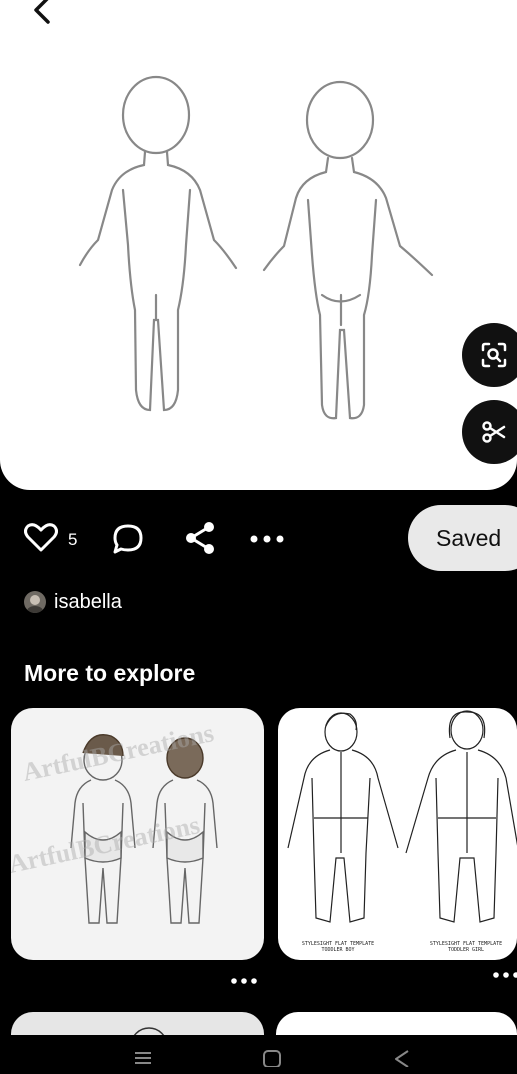 Image resolution: width=517 pixels, height=1074 pixels. What do you see at coordinates (338, 947) in the screenshot?
I see `card-caption: STYLESIGHT FLAT TEMPLATE TODDLER BOY` at bounding box center [338, 947].